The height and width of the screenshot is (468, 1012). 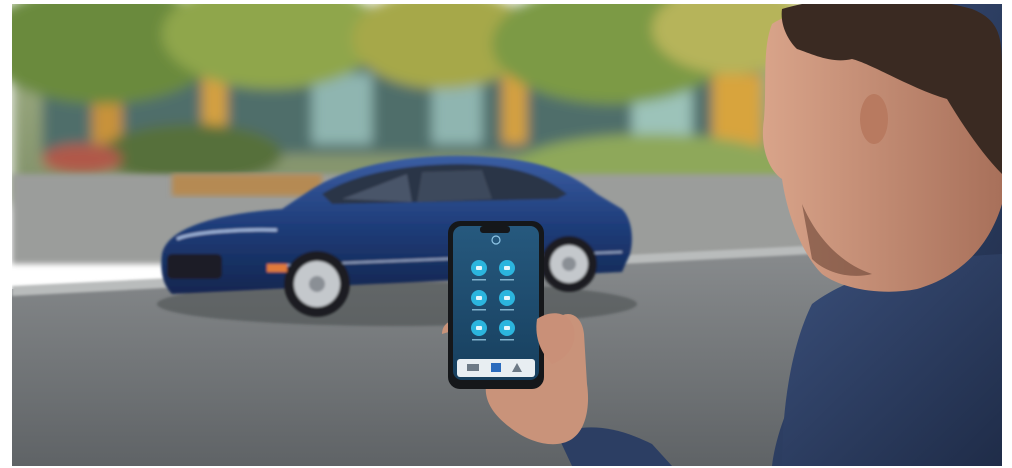 I want to click on door-unlock-icon, so click(x=507, y=298).